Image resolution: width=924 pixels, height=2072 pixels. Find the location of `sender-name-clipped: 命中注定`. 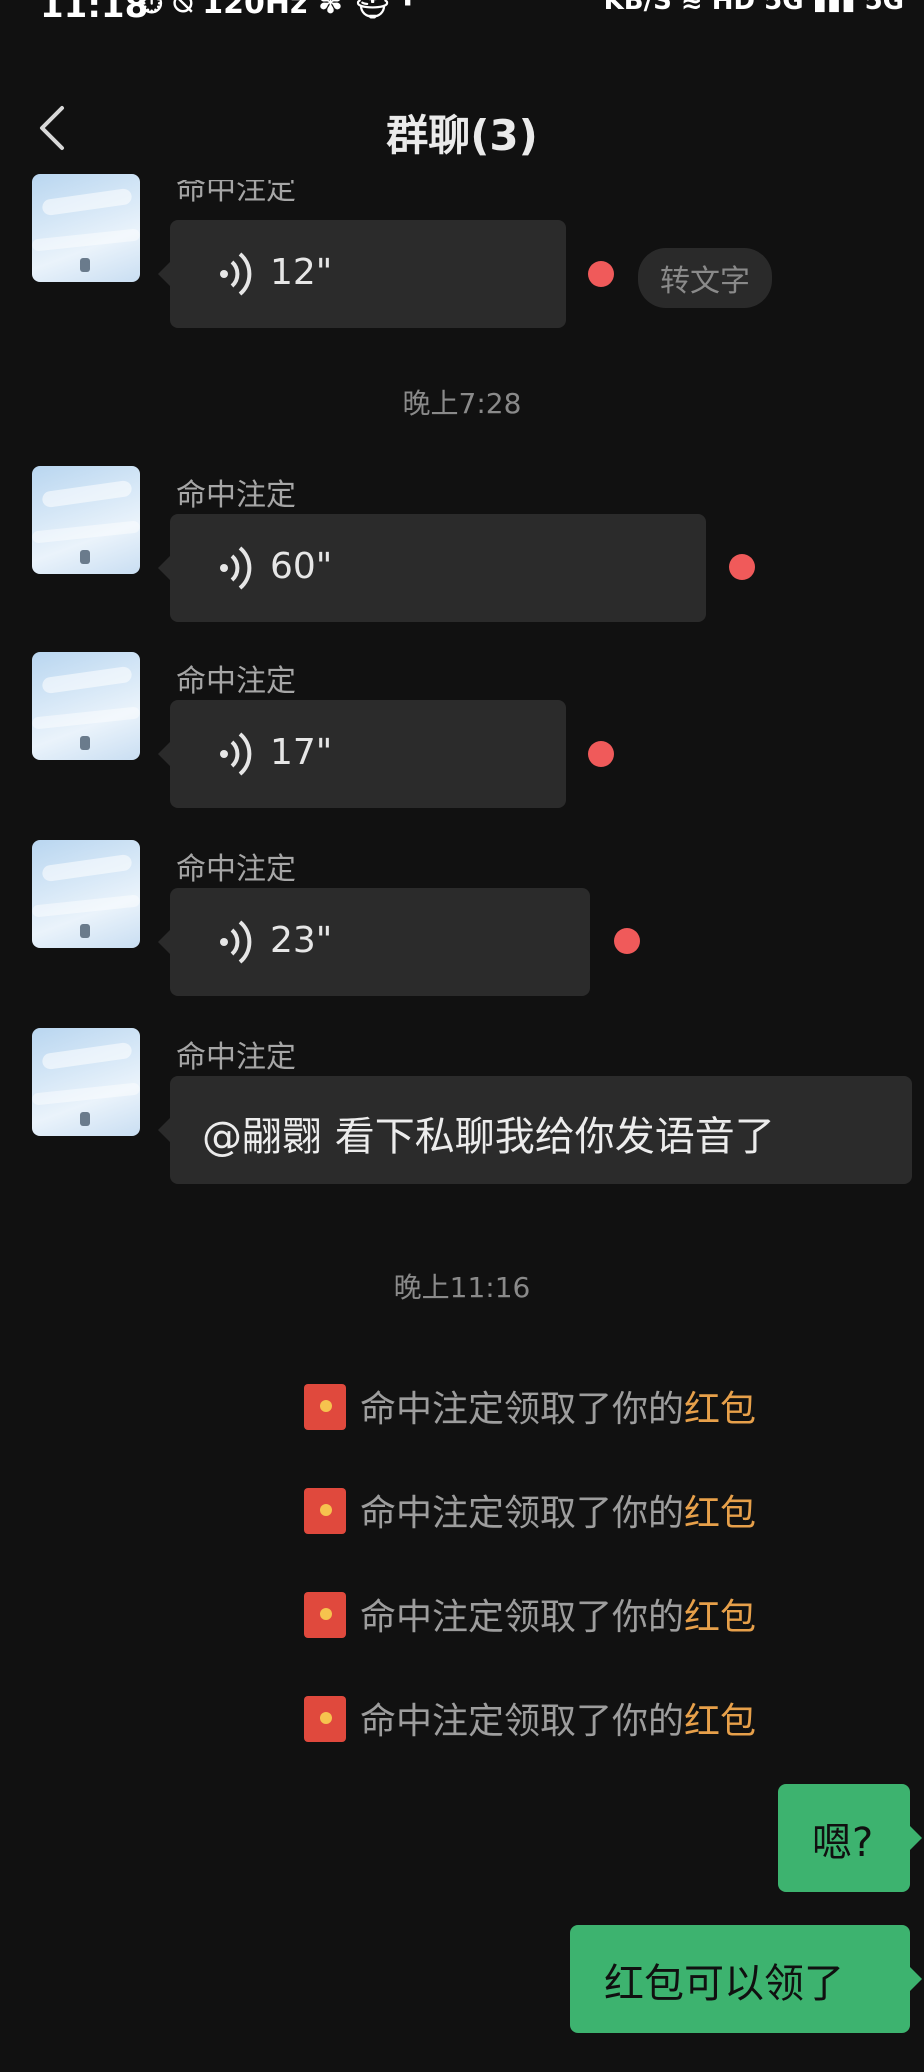

sender-name-clipped: 命中注定 is located at coordinates (236, 192).